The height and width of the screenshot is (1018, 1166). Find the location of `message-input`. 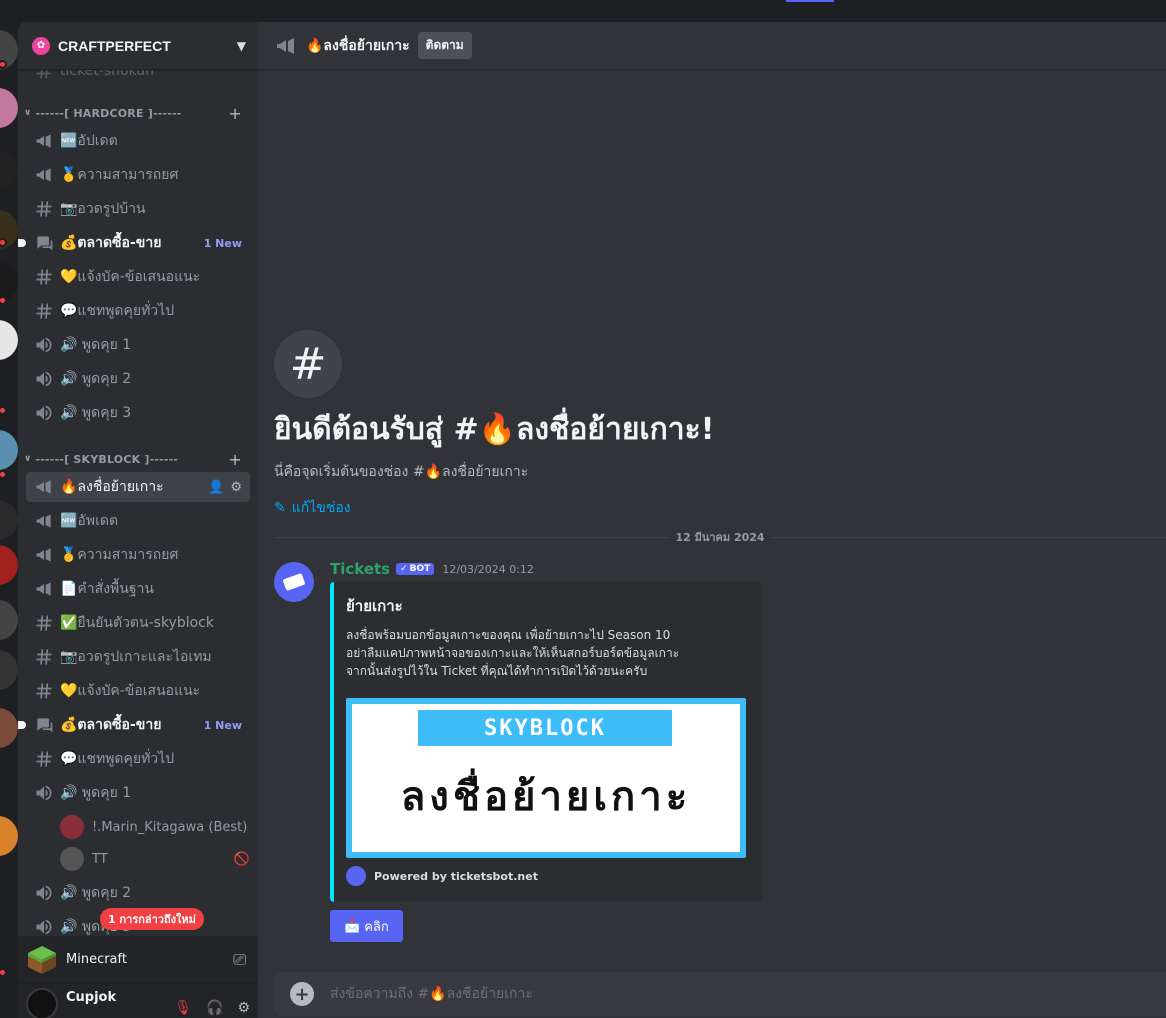

message-input is located at coordinates (744, 994).